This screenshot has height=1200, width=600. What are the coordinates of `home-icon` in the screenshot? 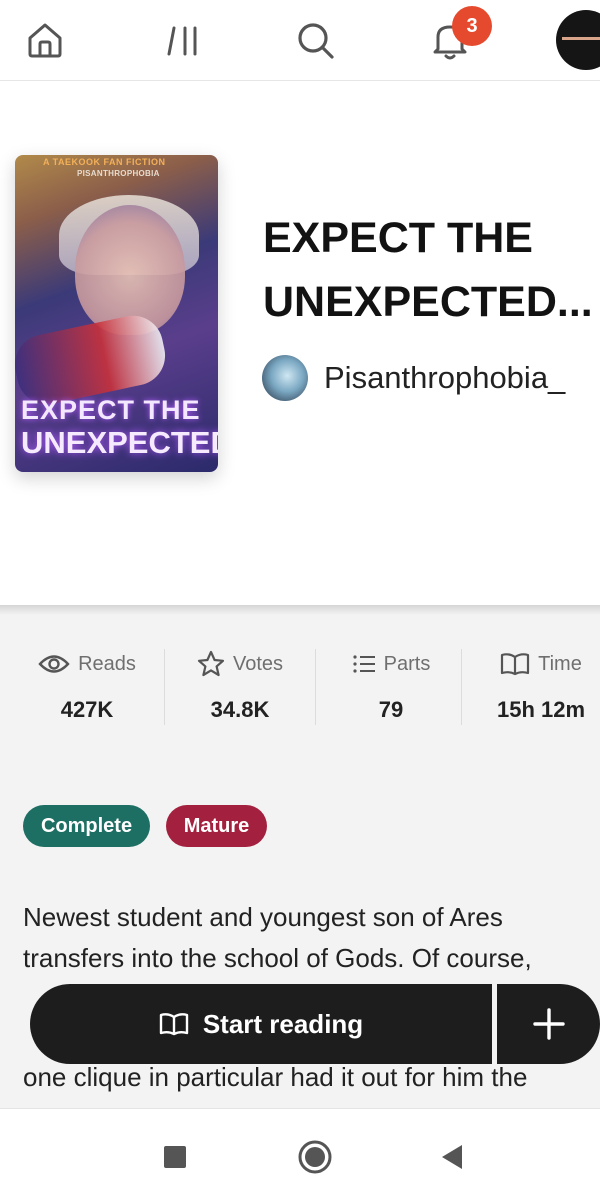 It's located at (45, 40).